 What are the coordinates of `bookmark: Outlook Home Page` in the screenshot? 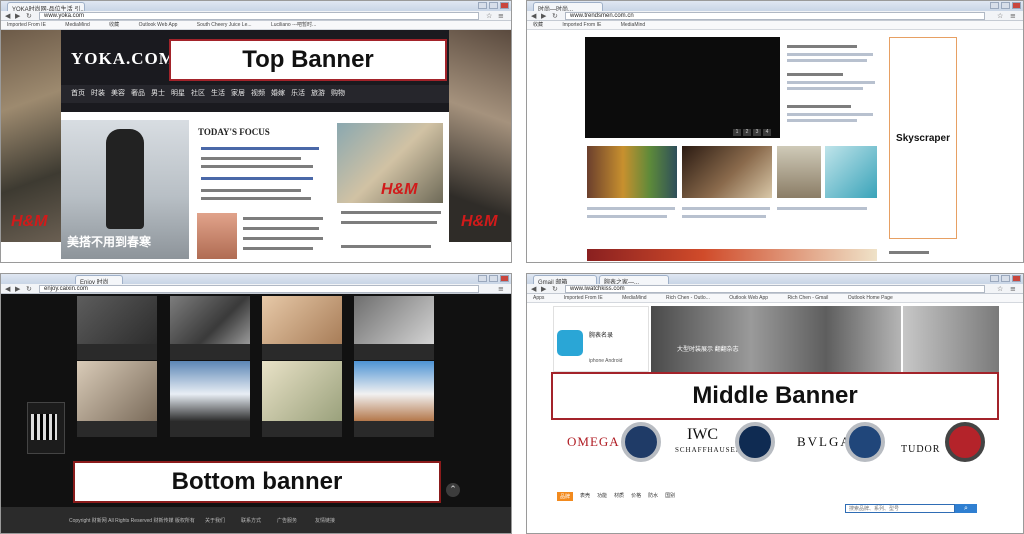 It's located at (870, 298).